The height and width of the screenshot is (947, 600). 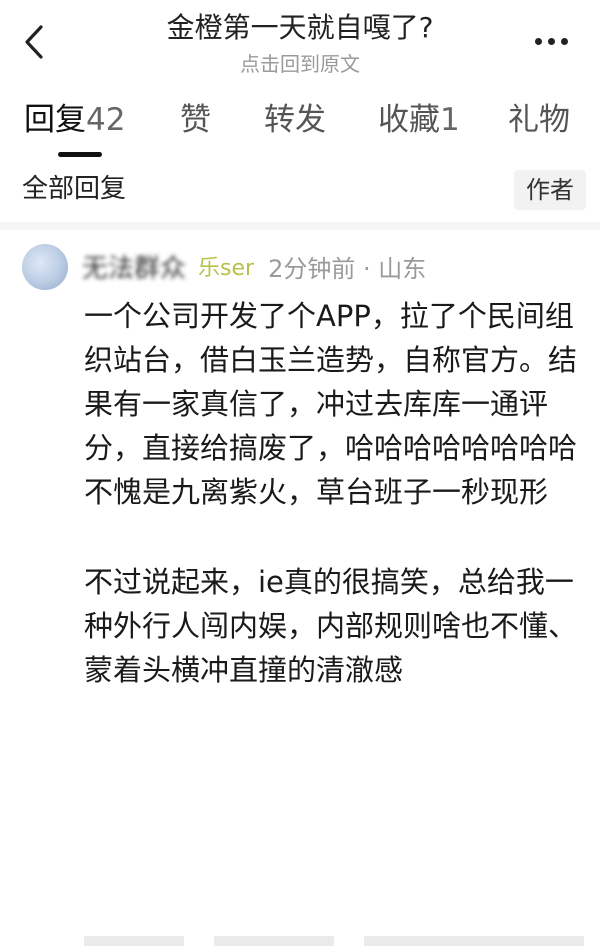 I want to click on tab-likes: 赞, so click(x=195, y=120).